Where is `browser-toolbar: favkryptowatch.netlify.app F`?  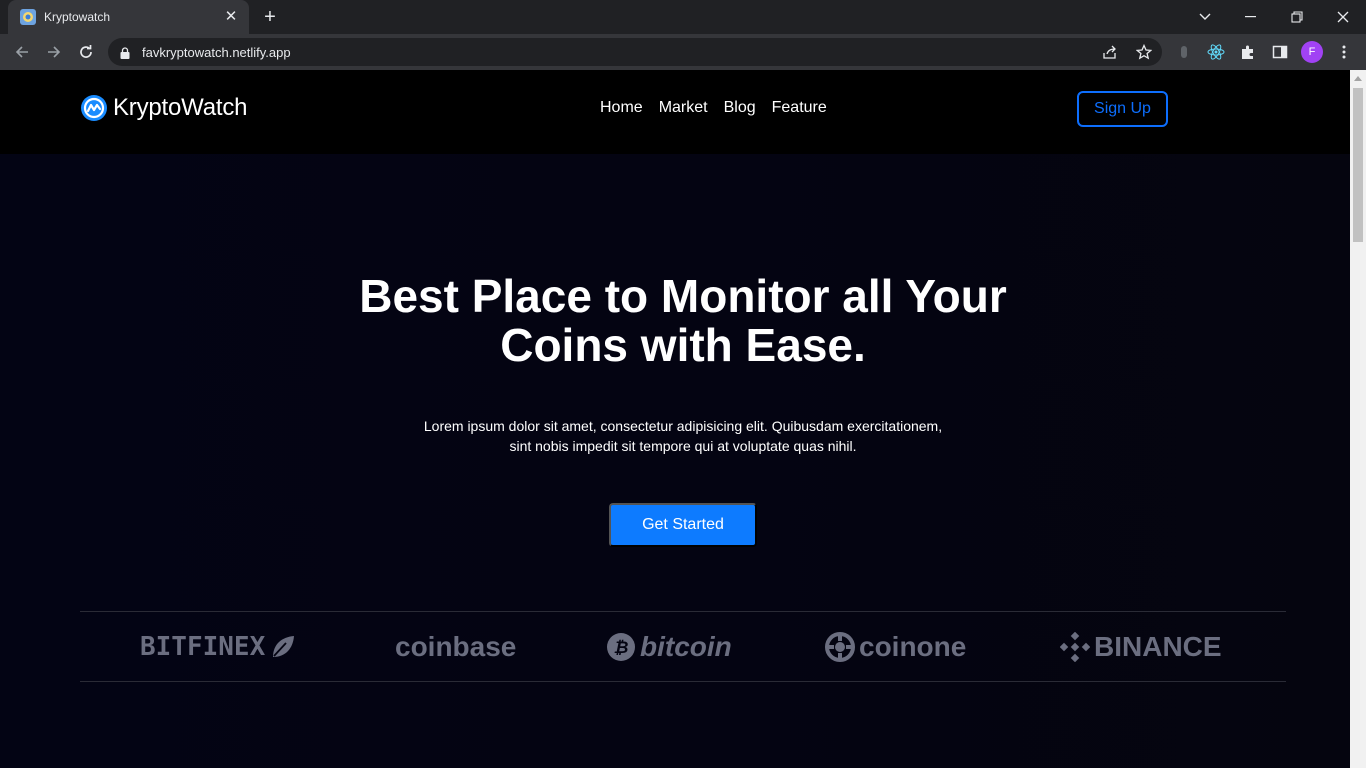
browser-toolbar: favkryptowatch.netlify.app F is located at coordinates (683, 52).